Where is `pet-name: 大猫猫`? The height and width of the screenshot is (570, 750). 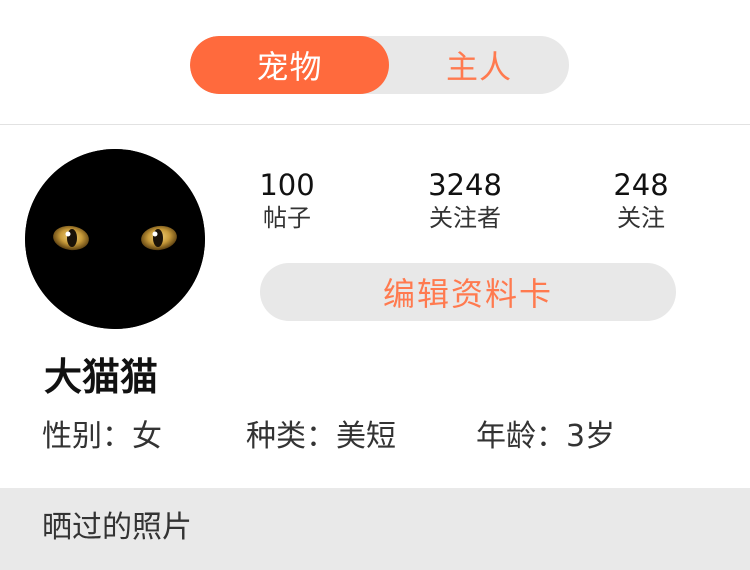 pet-name: 大猫猫 is located at coordinates (101, 377).